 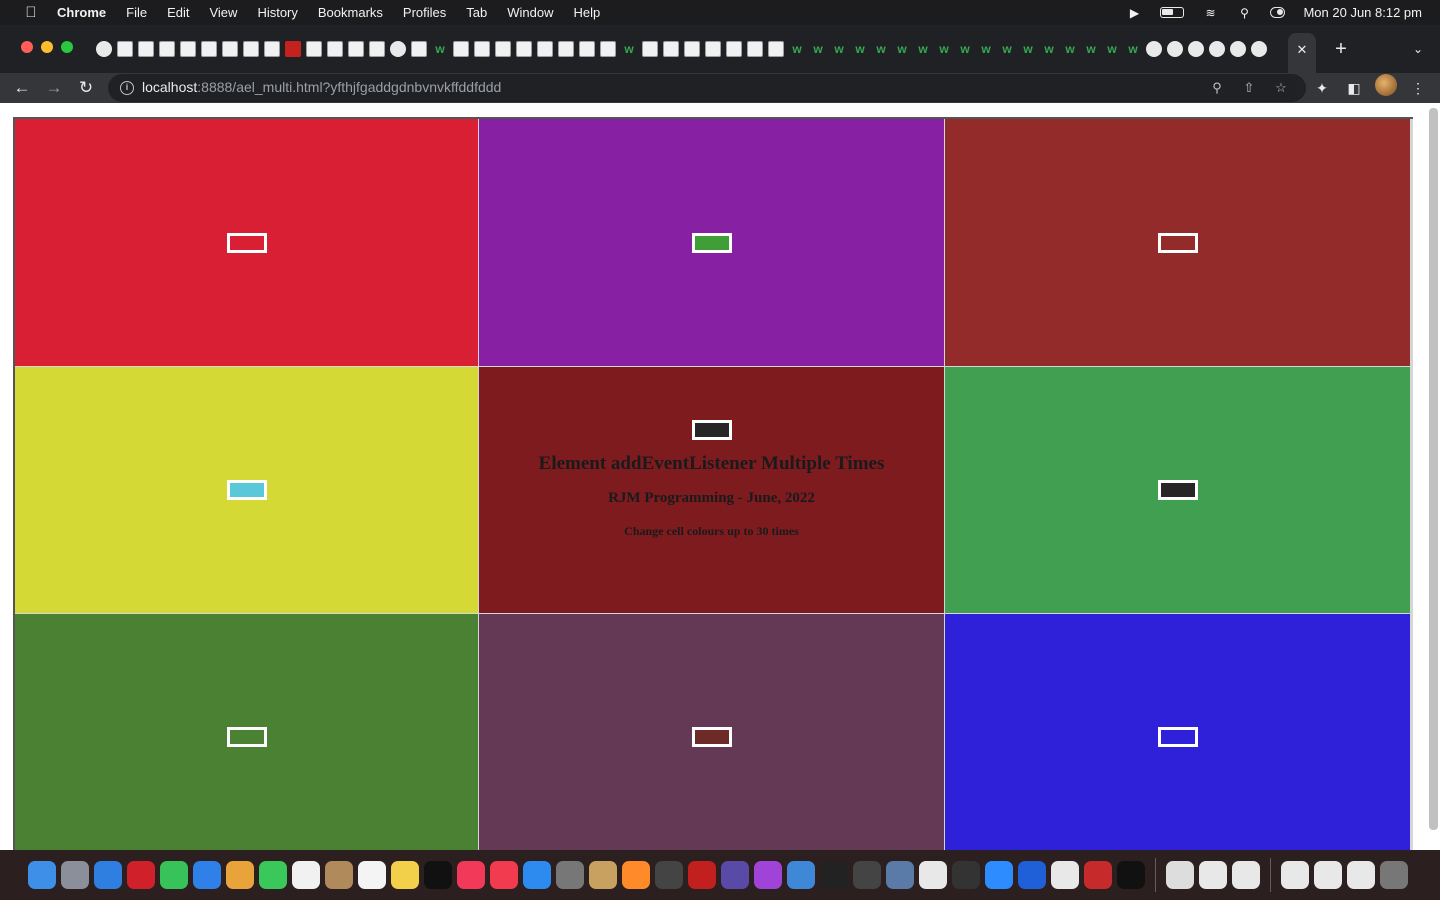 What do you see at coordinates (424, 12) in the screenshot?
I see `menu-profiles: Profiles` at bounding box center [424, 12].